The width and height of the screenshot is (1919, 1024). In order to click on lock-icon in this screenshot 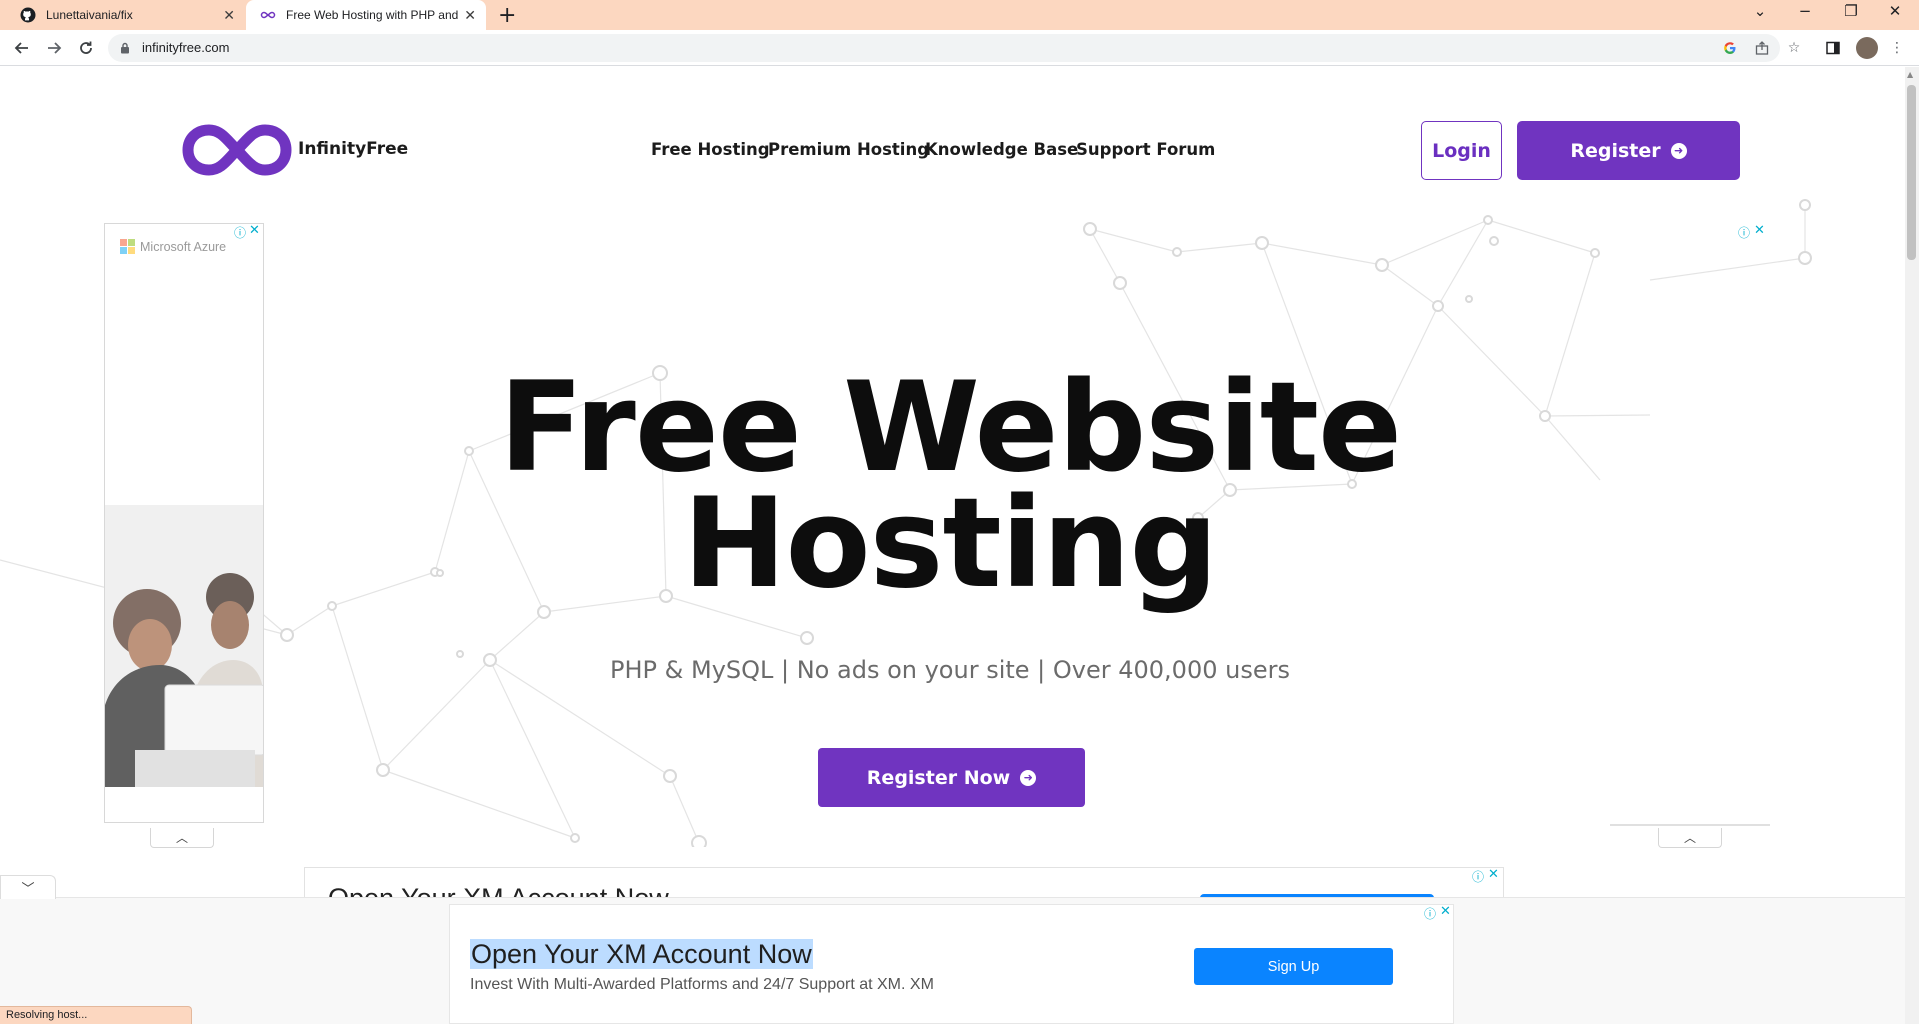, I will do `click(125, 48)`.